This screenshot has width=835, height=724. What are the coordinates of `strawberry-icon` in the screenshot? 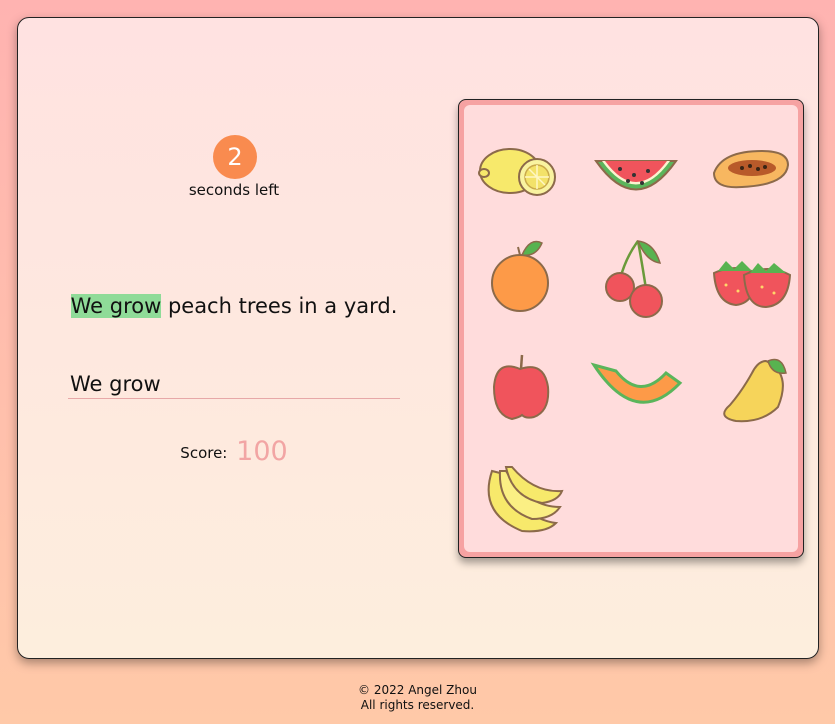 It's located at (752, 278).